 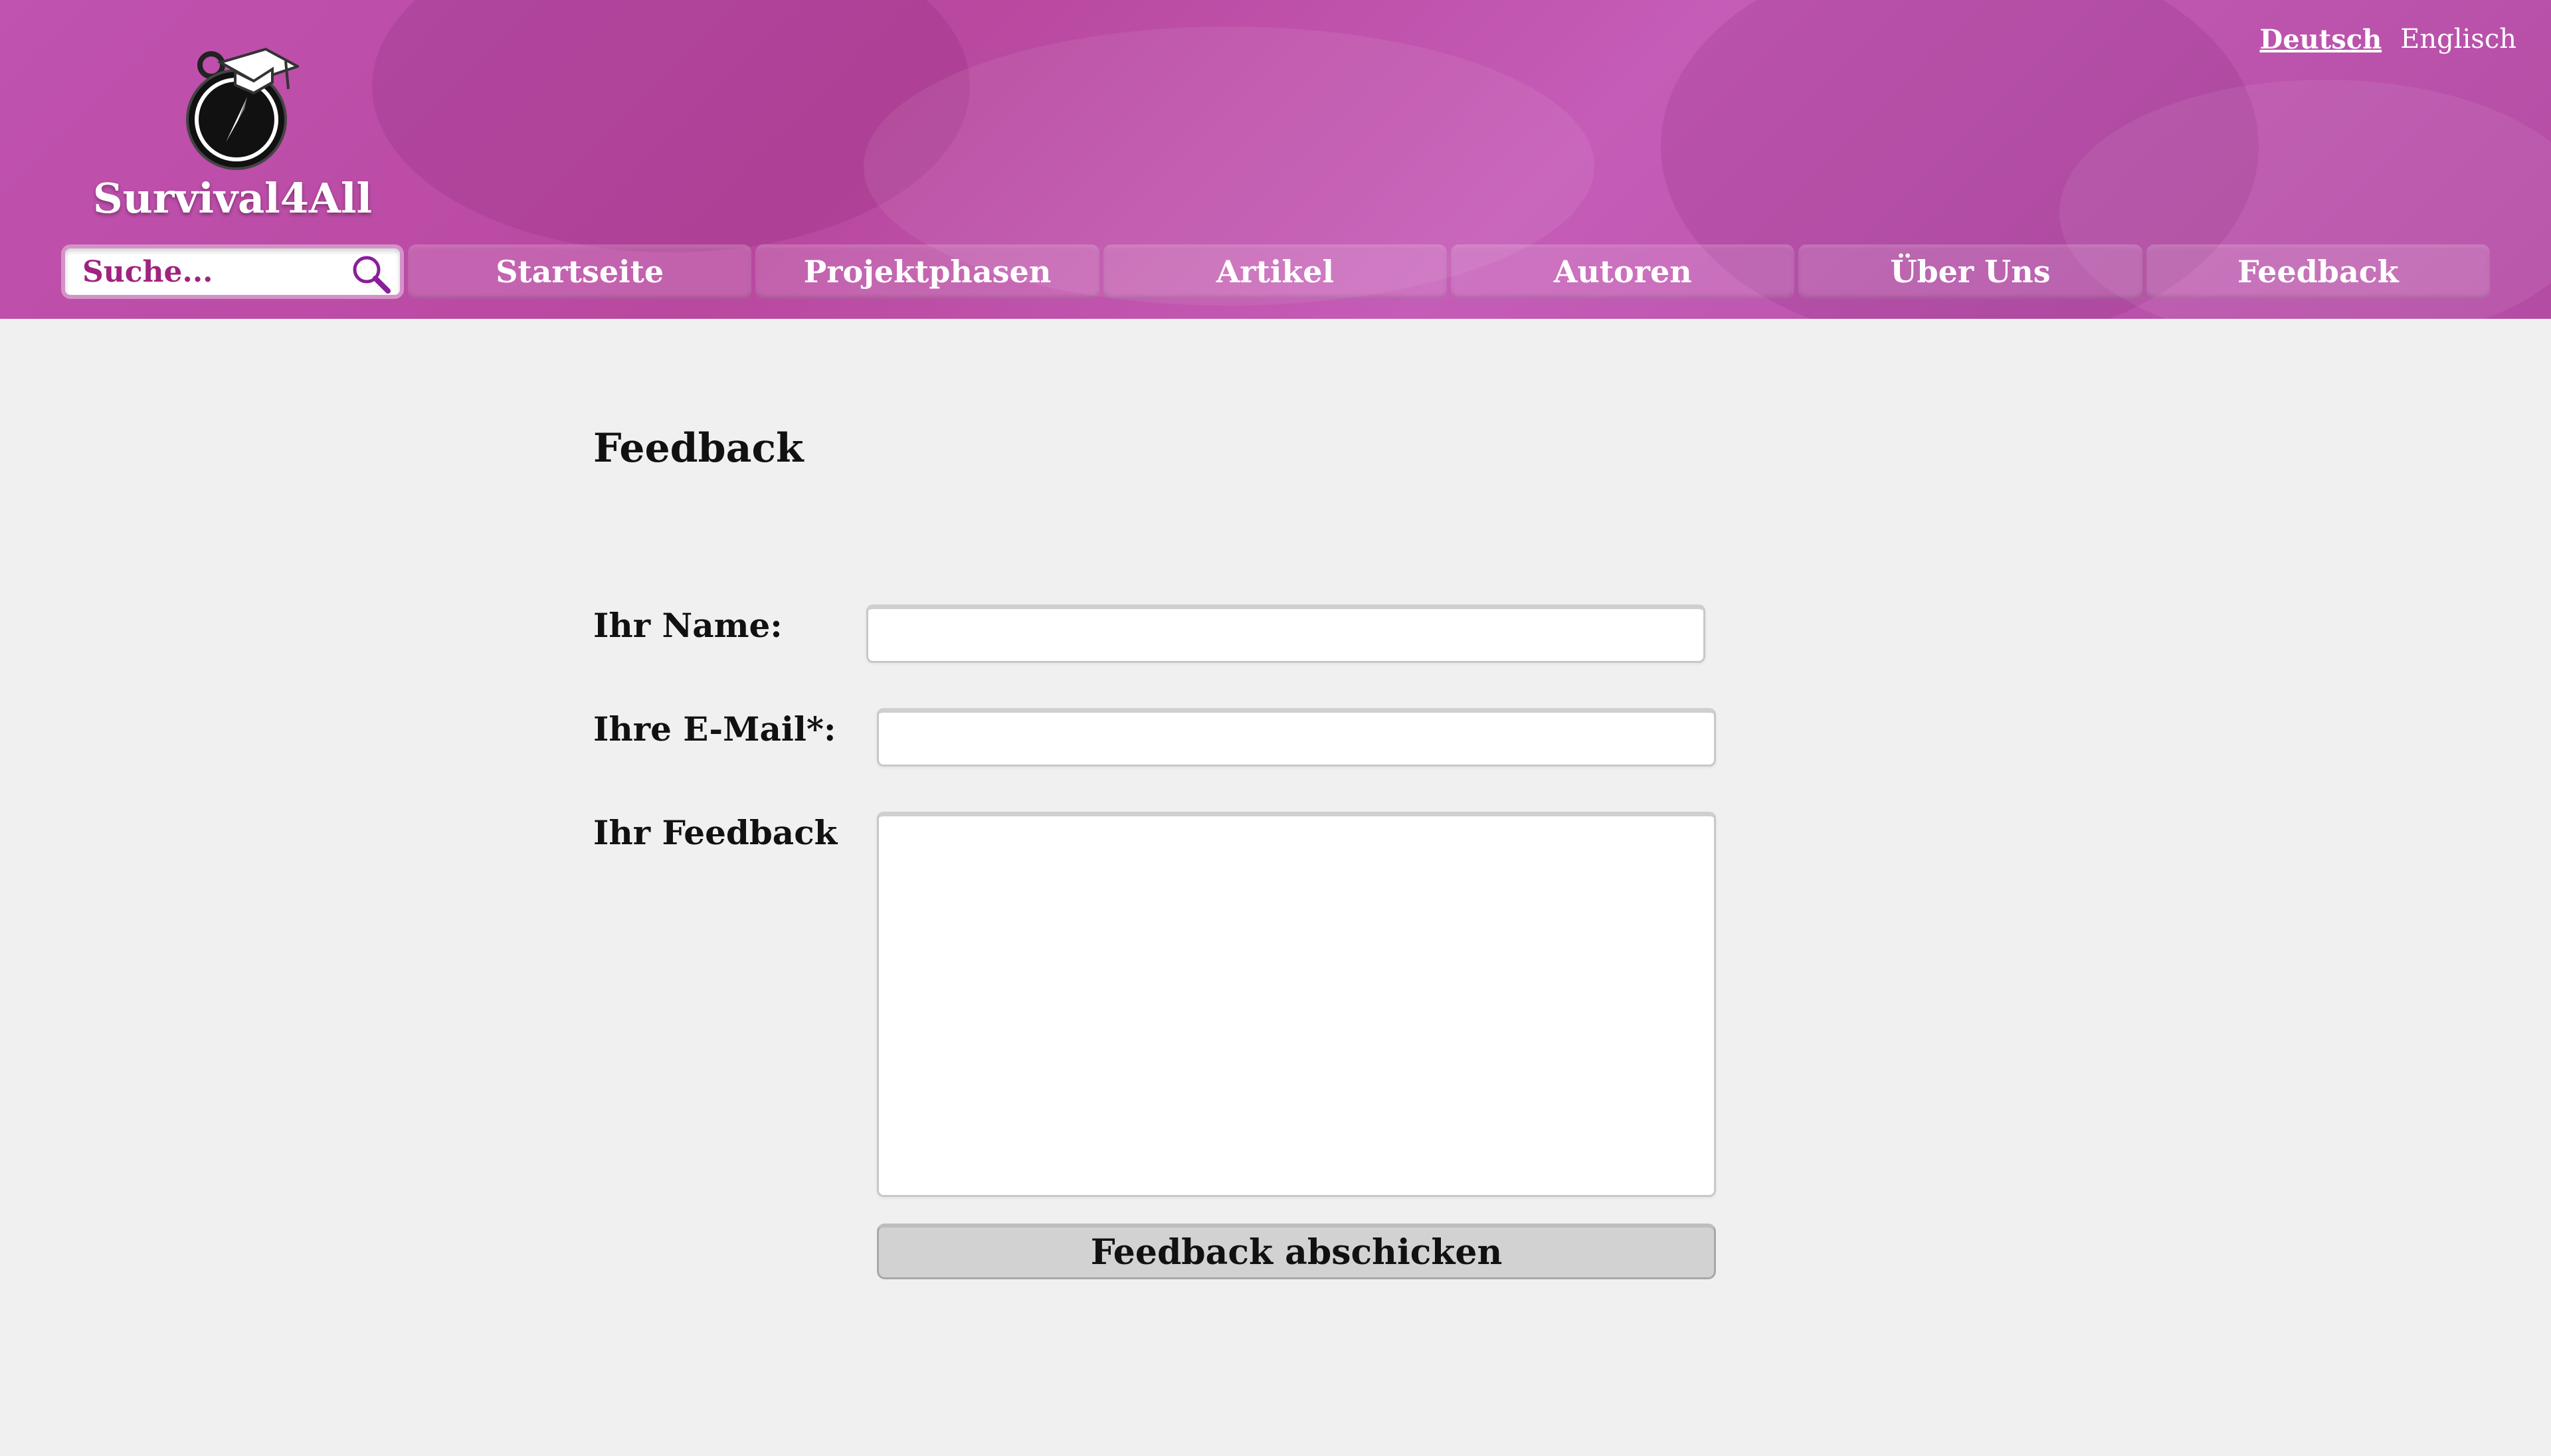 What do you see at coordinates (2318, 271) in the screenshot?
I see `nav-feedback: Feedback` at bounding box center [2318, 271].